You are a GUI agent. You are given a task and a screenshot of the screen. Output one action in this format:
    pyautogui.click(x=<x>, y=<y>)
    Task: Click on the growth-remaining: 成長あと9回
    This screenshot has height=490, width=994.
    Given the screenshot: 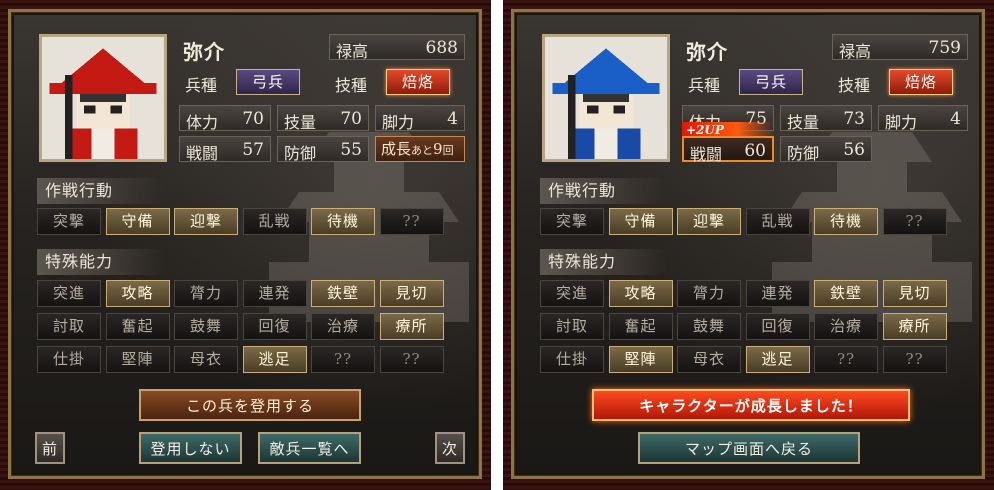 What is the action you would take?
    pyautogui.click(x=420, y=149)
    